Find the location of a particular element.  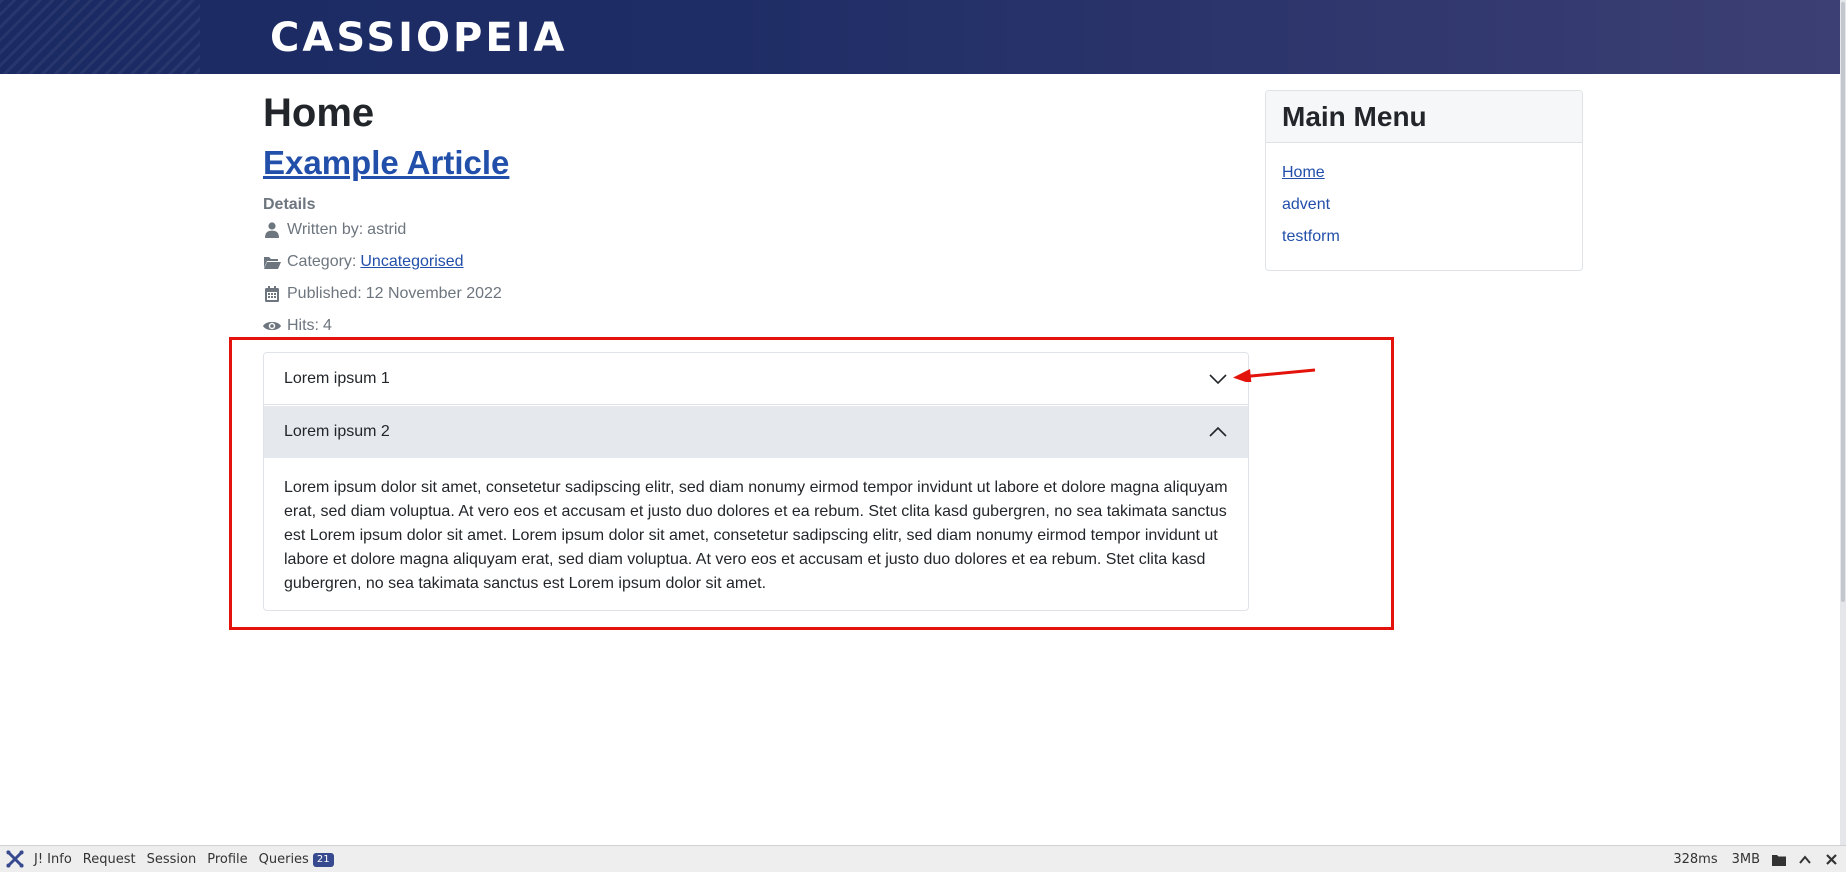

menu-item-advent: advent is located at coordinates (1432, 205).